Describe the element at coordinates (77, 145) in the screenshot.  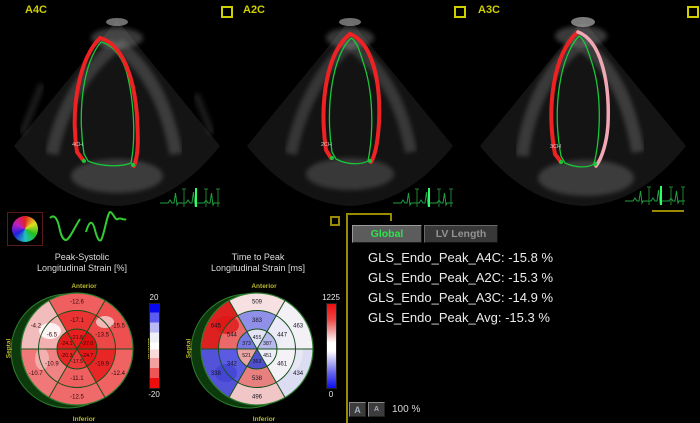
I see `annulus-tag: 4CH` at that location.